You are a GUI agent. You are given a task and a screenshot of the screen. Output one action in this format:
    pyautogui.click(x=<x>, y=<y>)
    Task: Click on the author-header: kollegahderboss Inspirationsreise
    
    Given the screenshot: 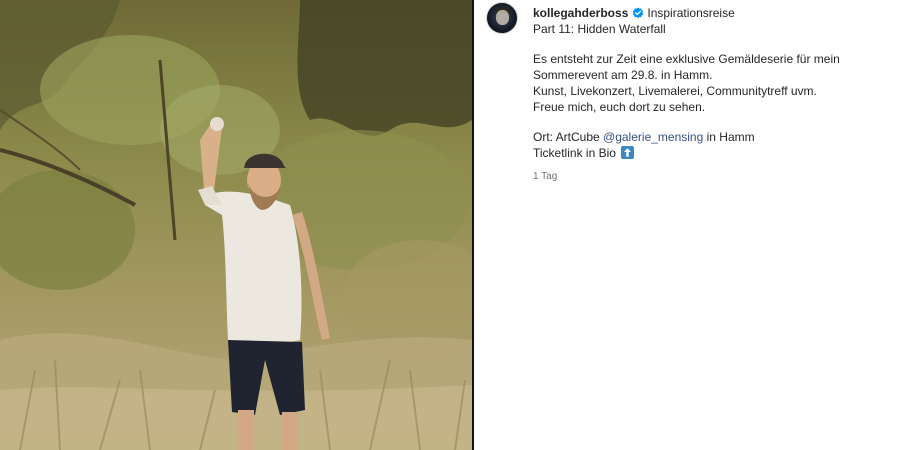 What is the action you would take?
    pyautogui.click(x=708, y=13)
    